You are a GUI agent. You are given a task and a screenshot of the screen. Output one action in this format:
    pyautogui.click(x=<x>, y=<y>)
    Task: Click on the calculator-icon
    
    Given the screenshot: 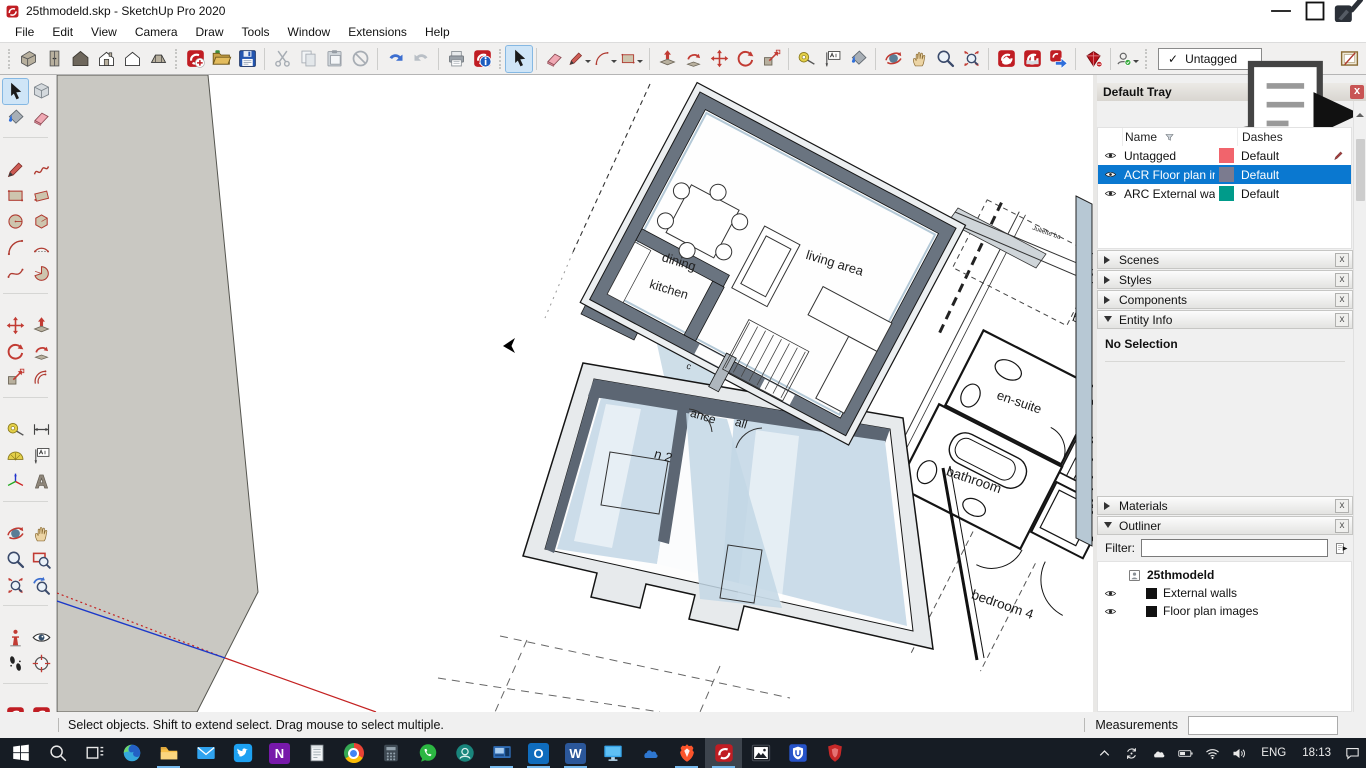 What is the action you would take?
    pyautogui.click(x=390, y=753)
    